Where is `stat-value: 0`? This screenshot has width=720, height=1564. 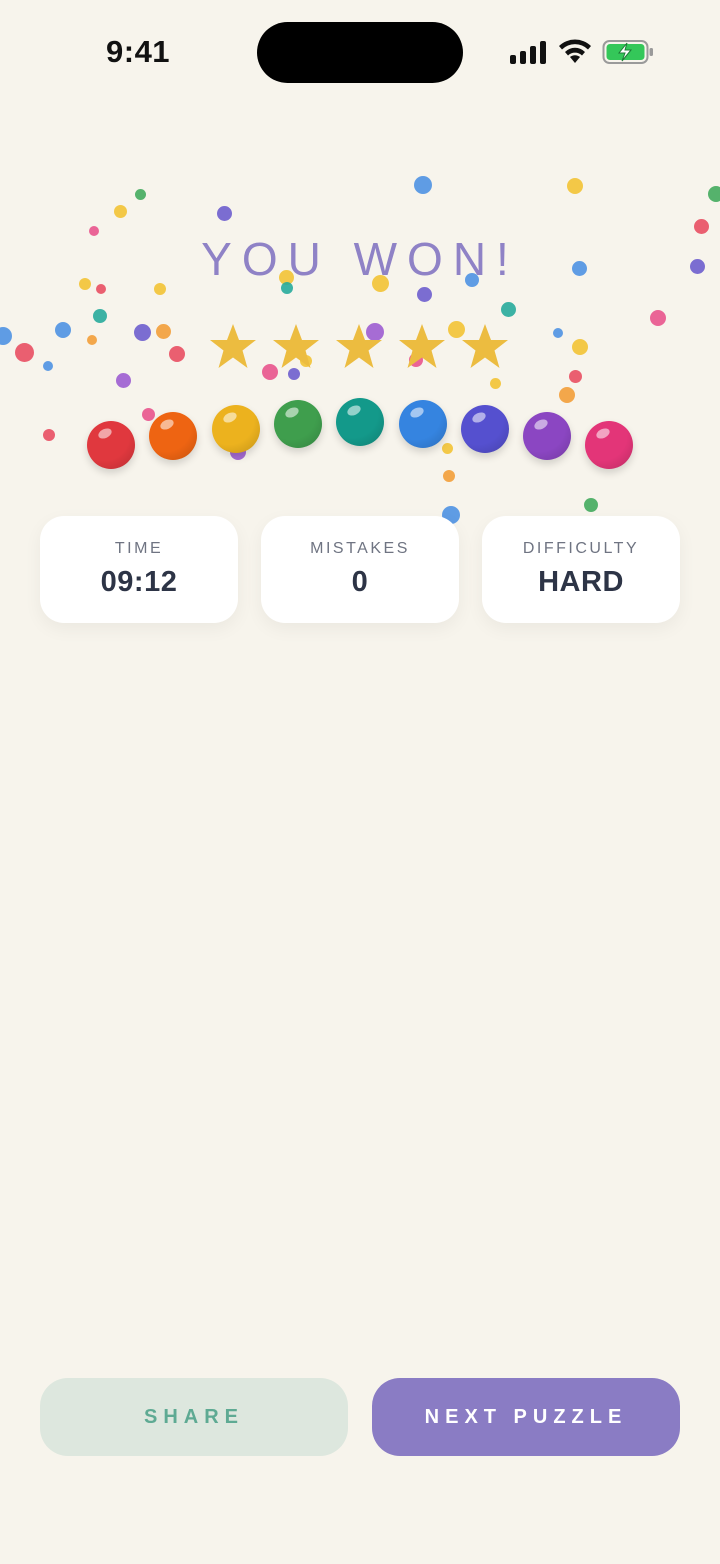
stat-value: 0 is located at coordinates (360, 582).